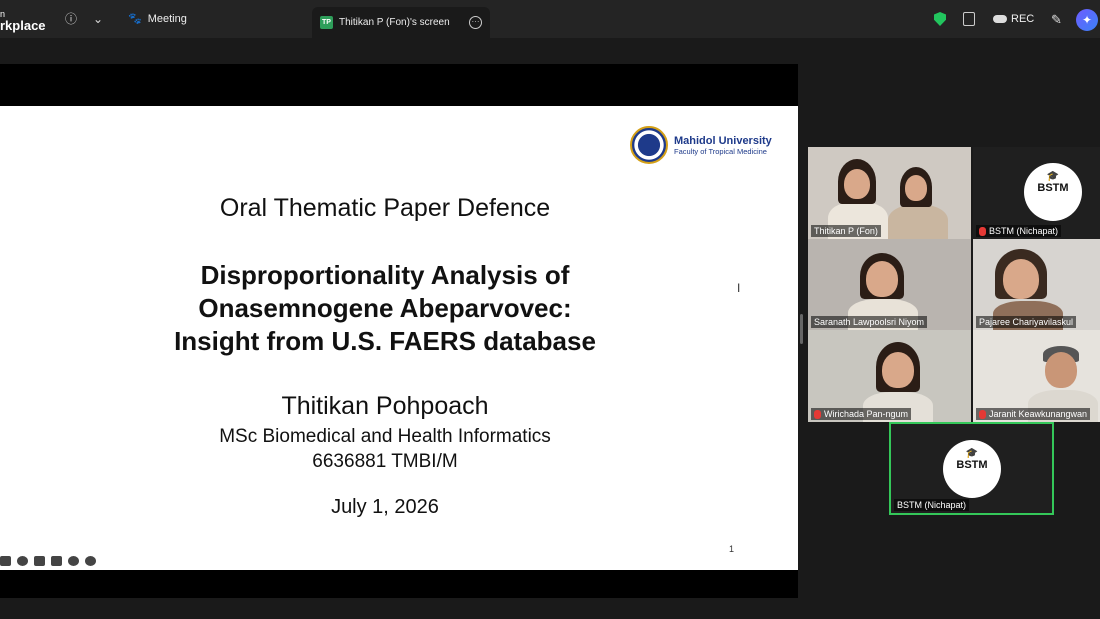  Describe the element at coordinates (889, 376) in the screenshot. I see `participant-tile: Wirichada Pan-ngum` at that location.